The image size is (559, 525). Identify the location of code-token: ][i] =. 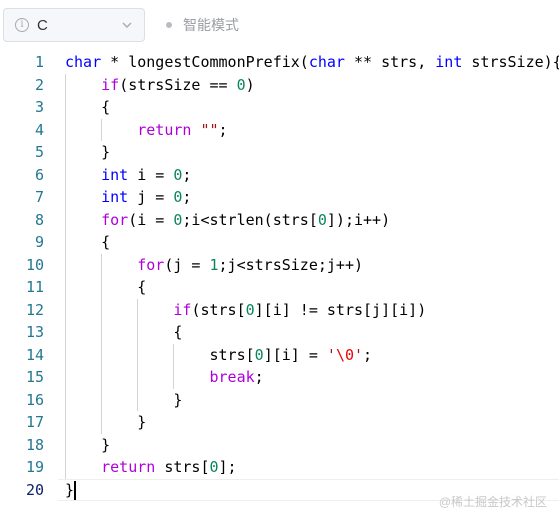
(295, 354).